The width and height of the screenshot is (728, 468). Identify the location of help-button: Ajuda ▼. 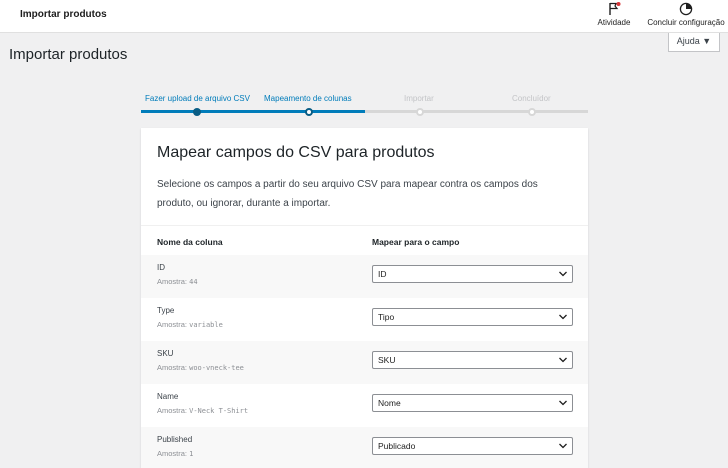
(694, 42).